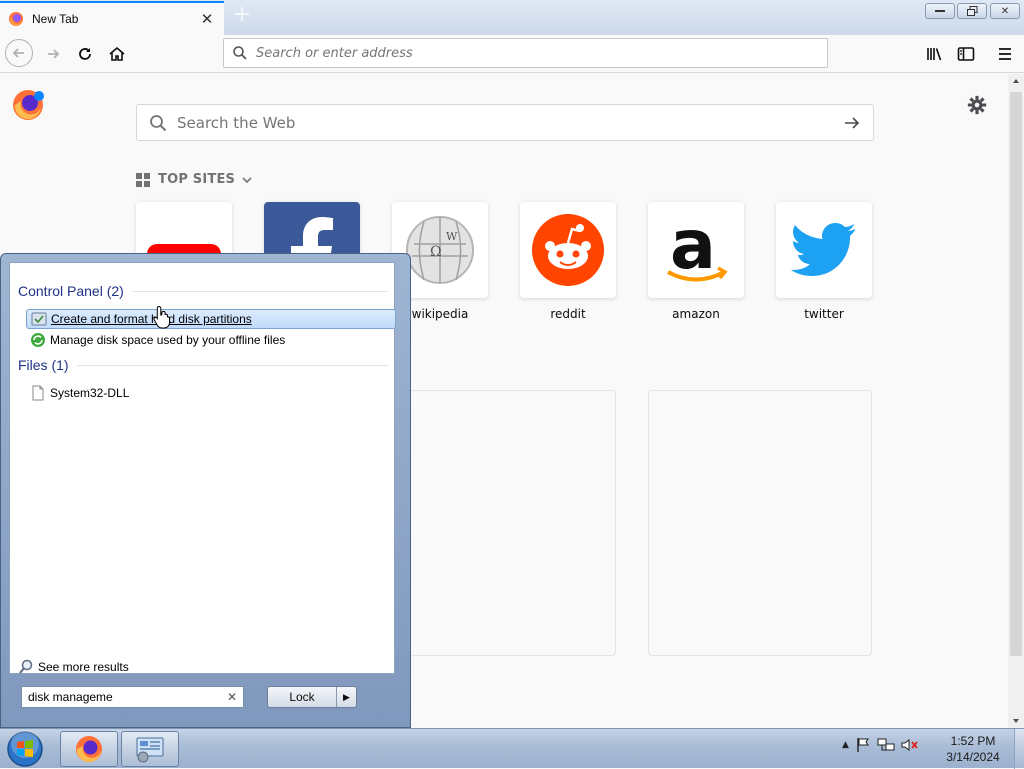  Describe the element at coordinates (568, 314) in the screenshot. I see `site-label: reddit` at that location.